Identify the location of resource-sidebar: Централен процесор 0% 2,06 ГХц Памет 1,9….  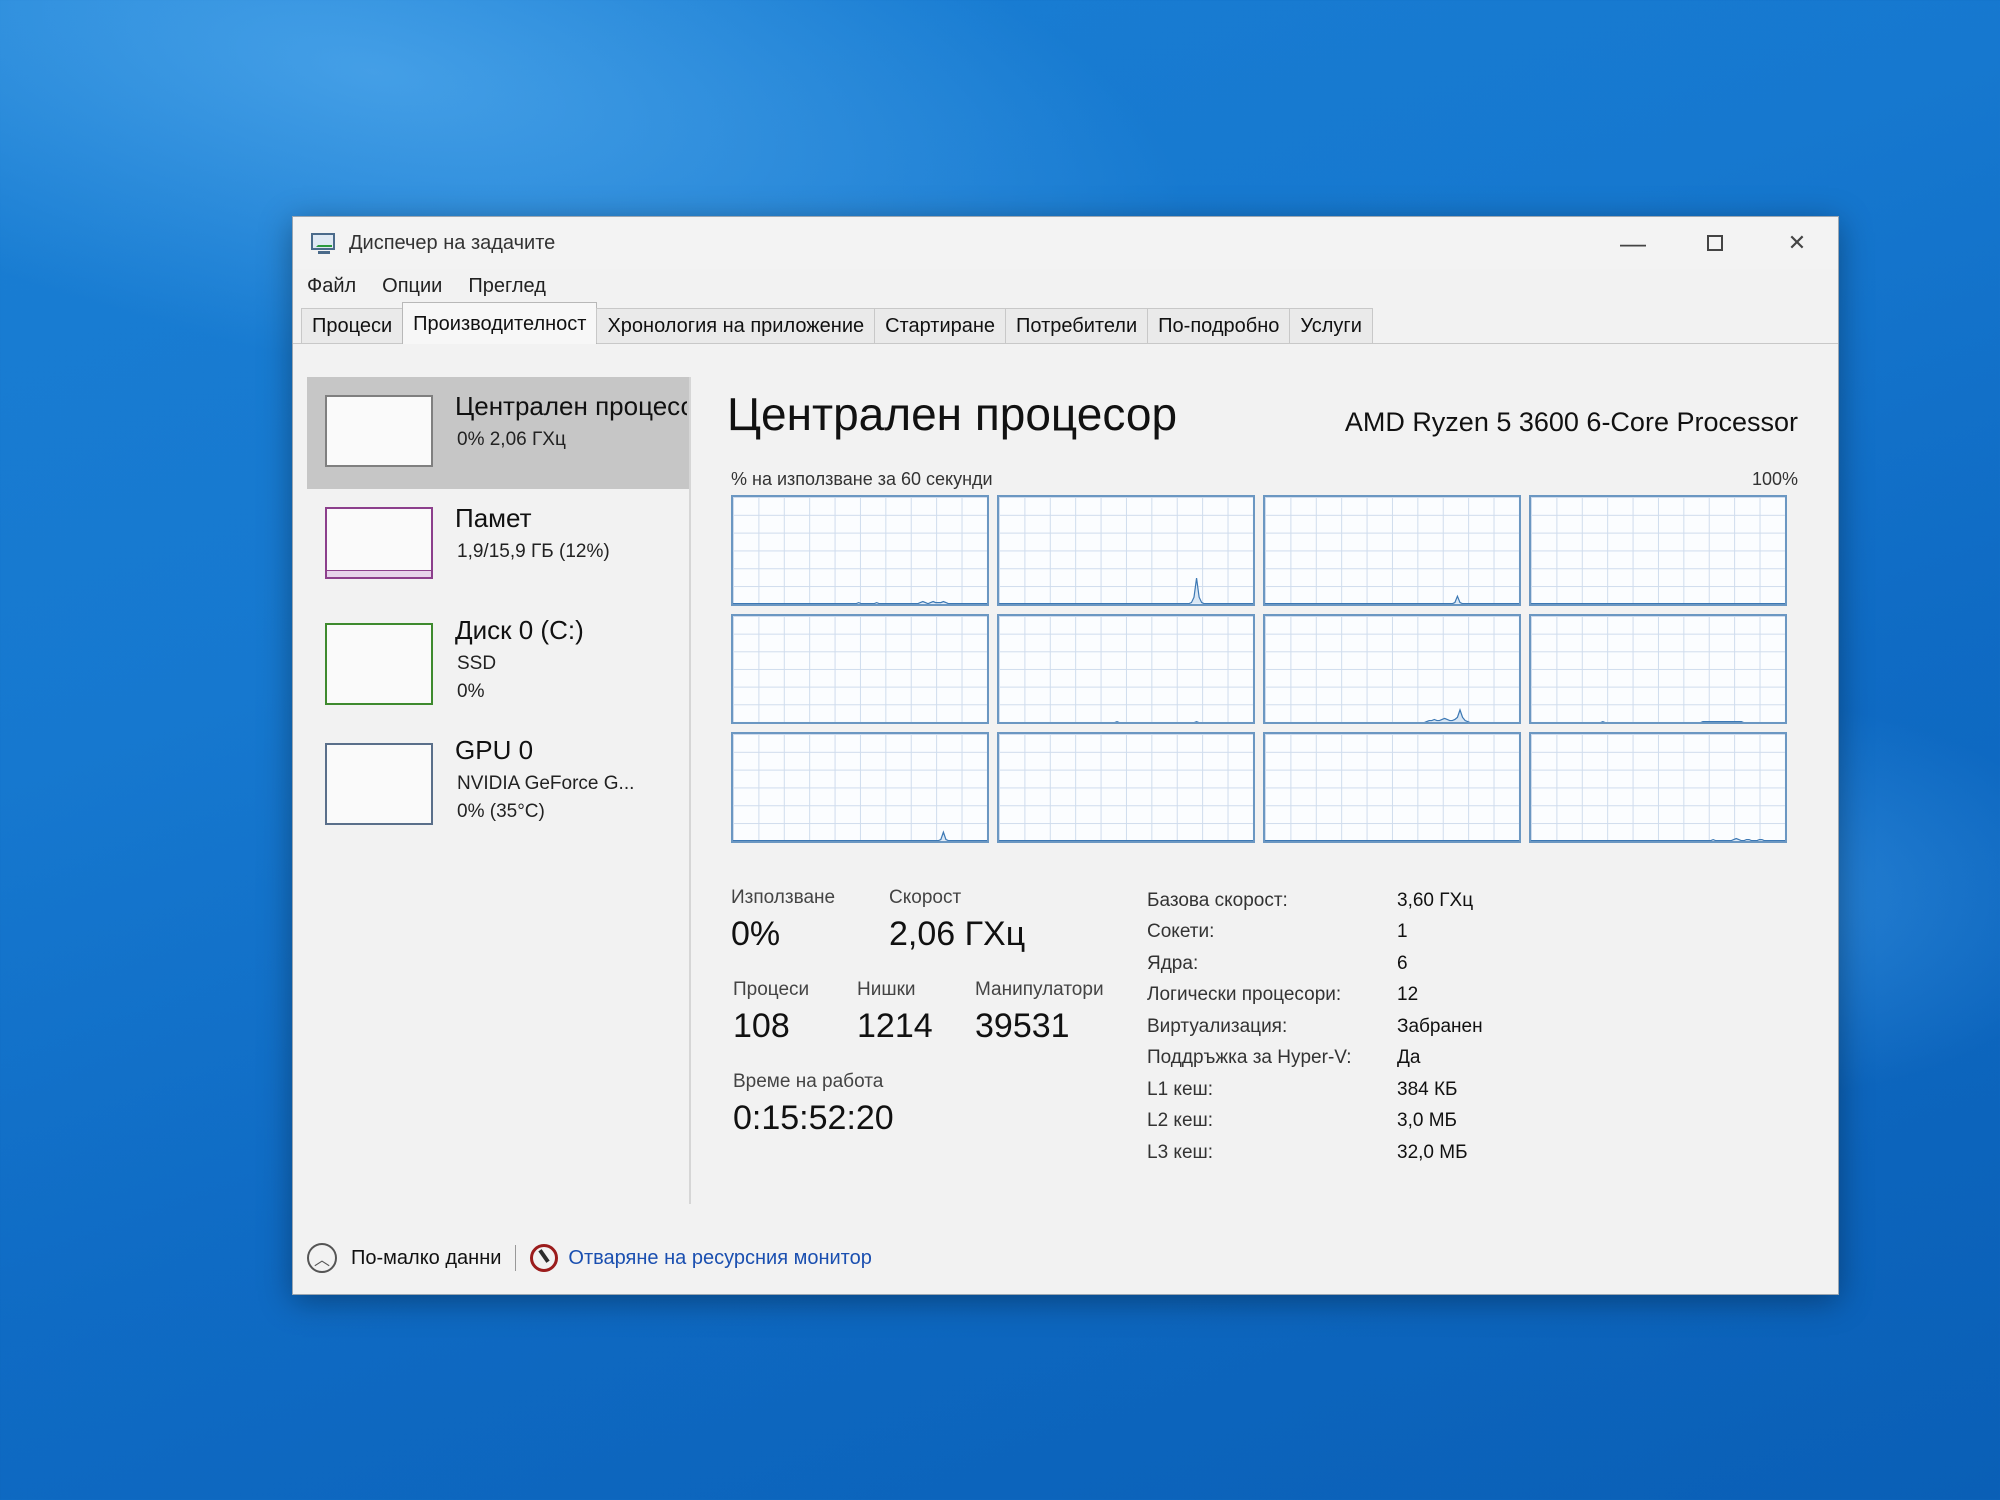
(499, 790).